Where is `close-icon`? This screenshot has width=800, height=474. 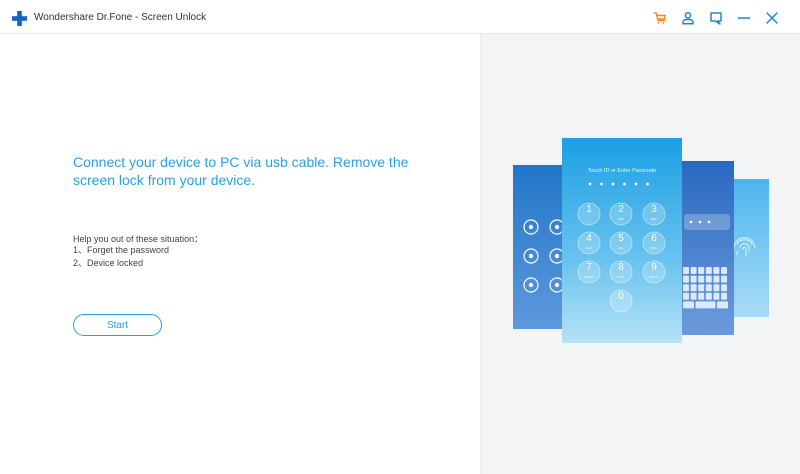 close-icon is located at coordinates (772, 18).